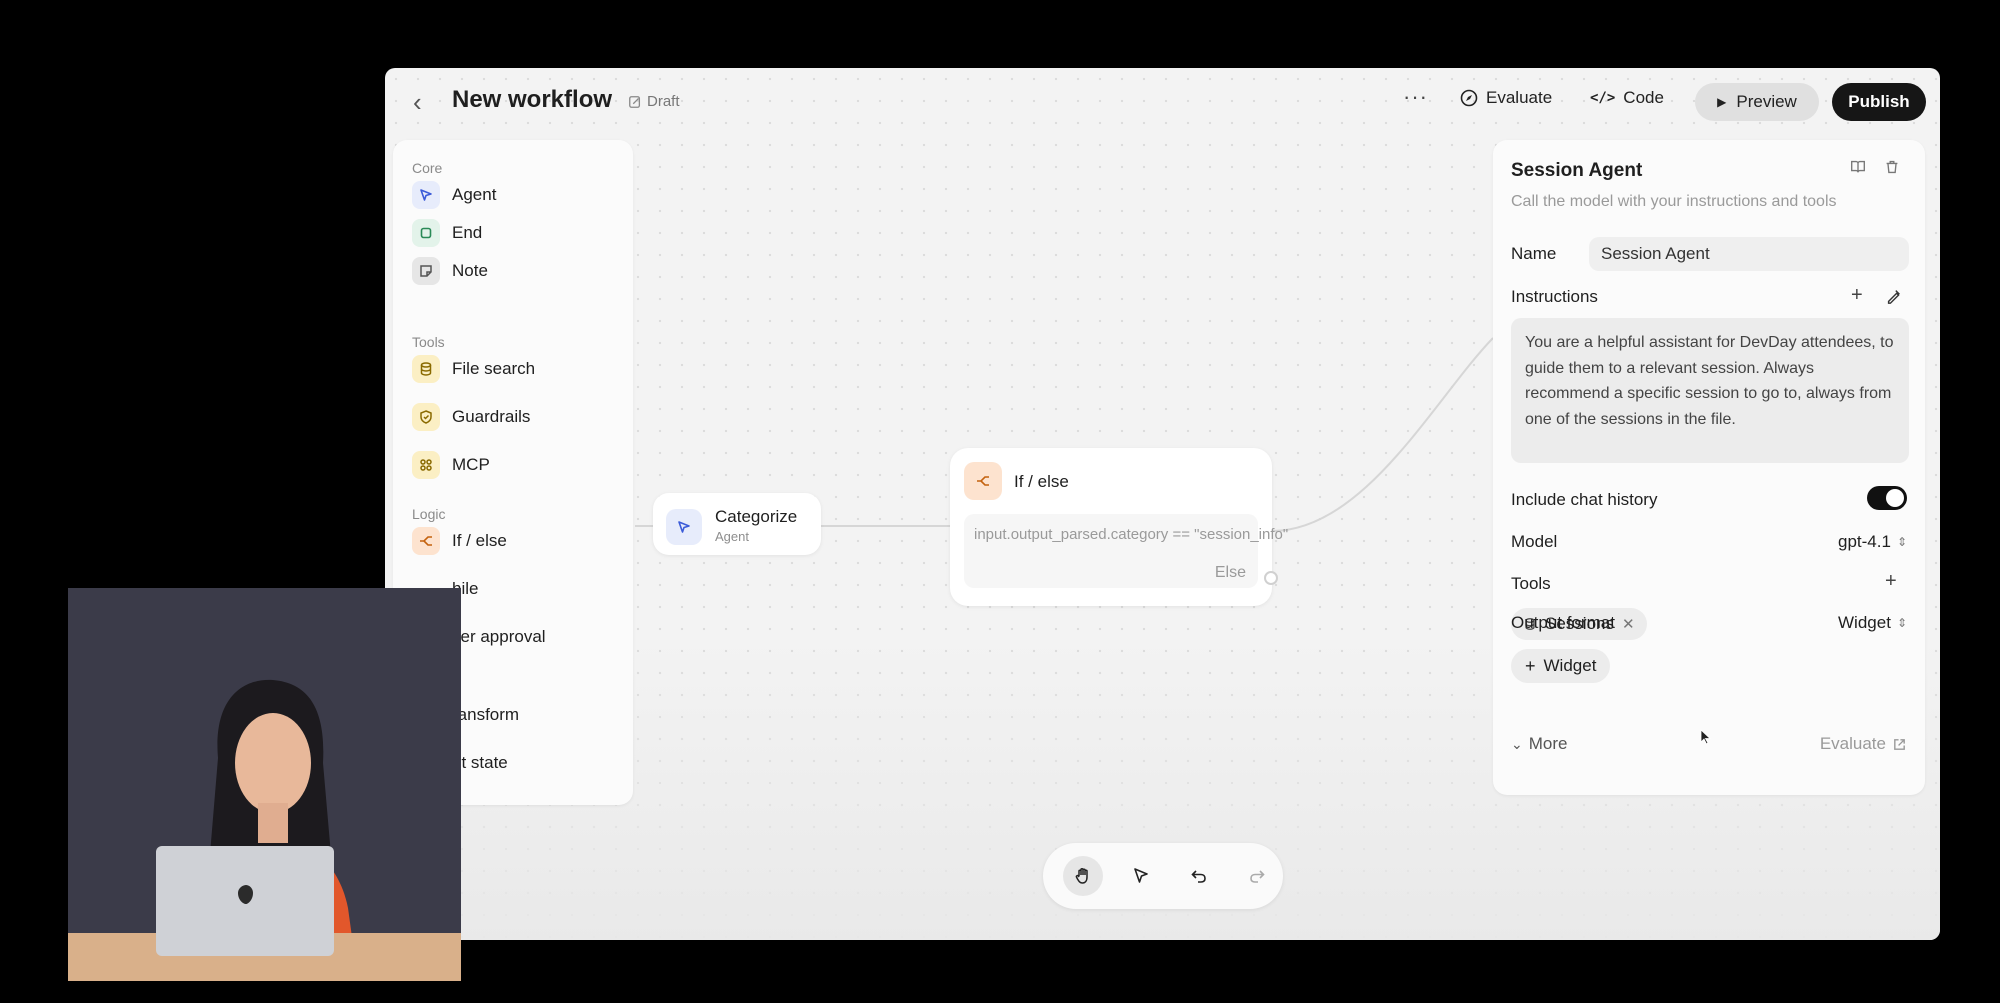  I want to click on palette-item-label: ser approval, so click(499, 636).